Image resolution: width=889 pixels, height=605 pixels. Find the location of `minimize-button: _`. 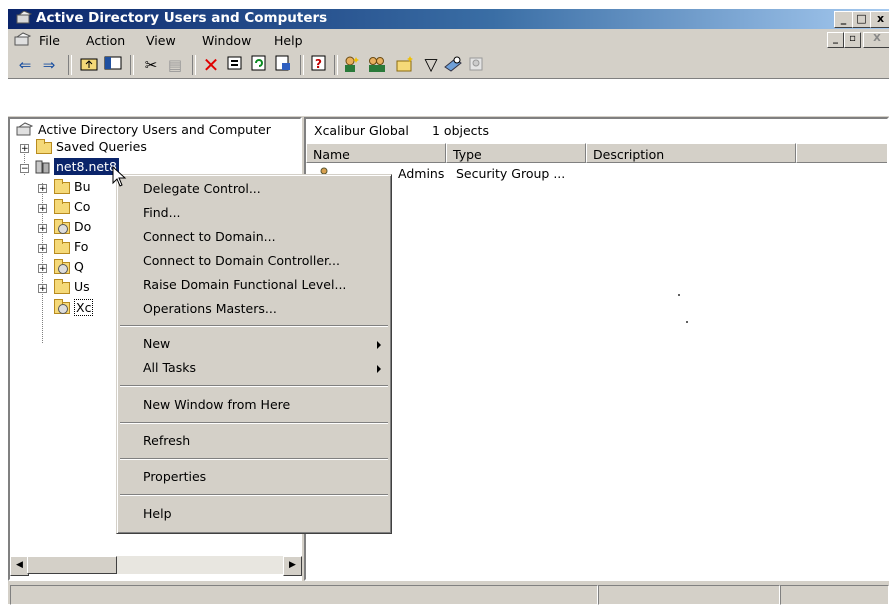

minimize-button: _ is located at coordinates (843, 19).